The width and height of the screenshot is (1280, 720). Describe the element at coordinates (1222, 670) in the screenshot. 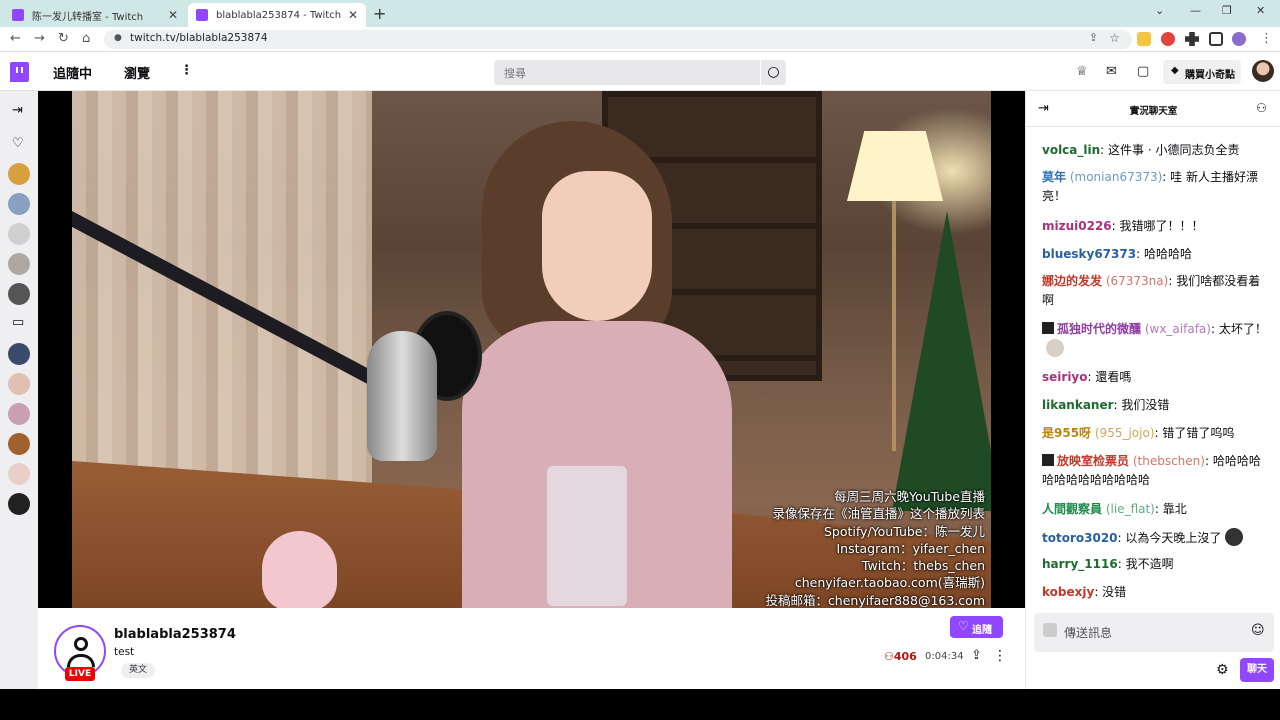

I see `chat-settings-gear-icon: ⚙` at that location.